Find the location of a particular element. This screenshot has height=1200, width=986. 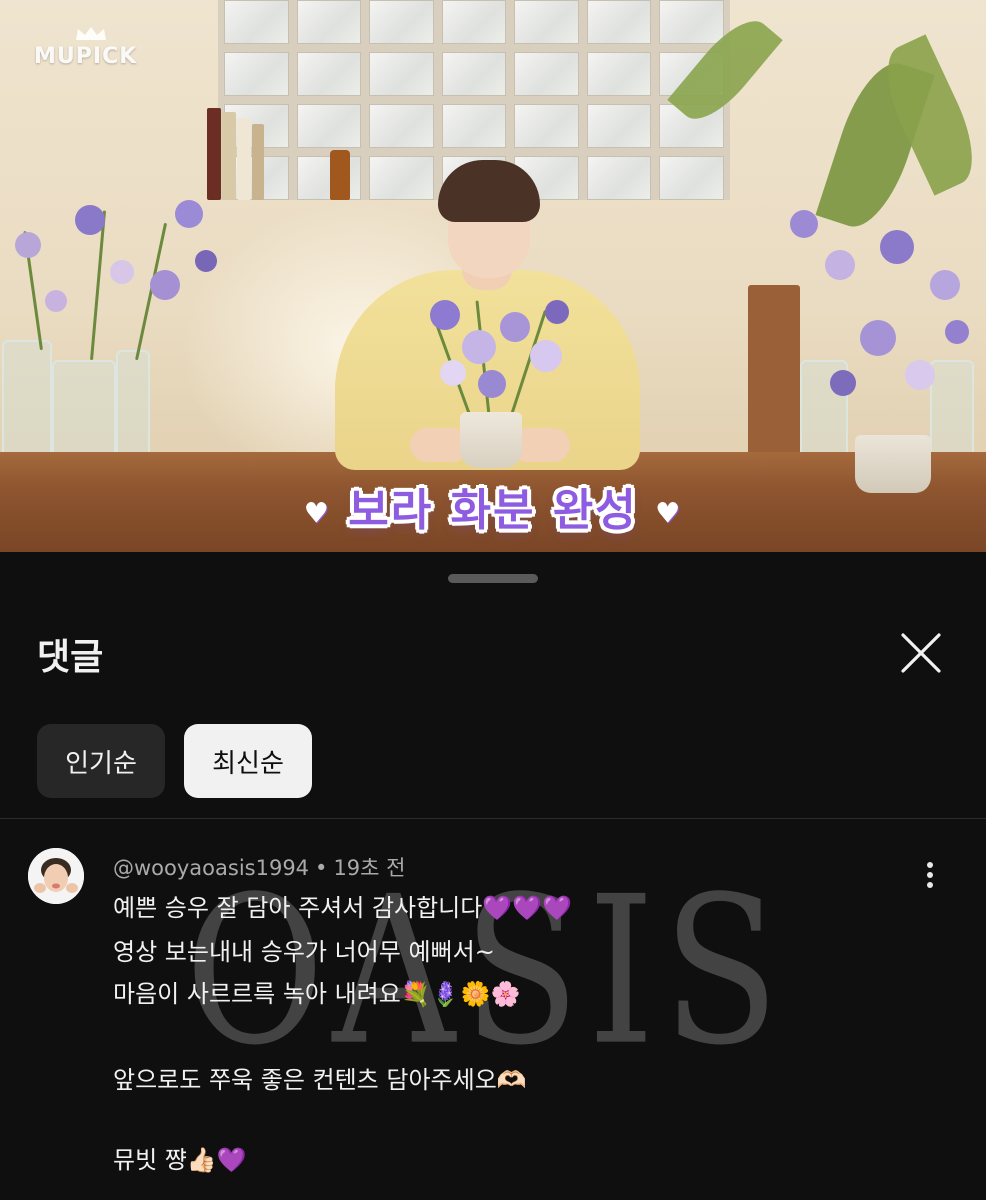

avatar-image is located at coordinates (56, 876).